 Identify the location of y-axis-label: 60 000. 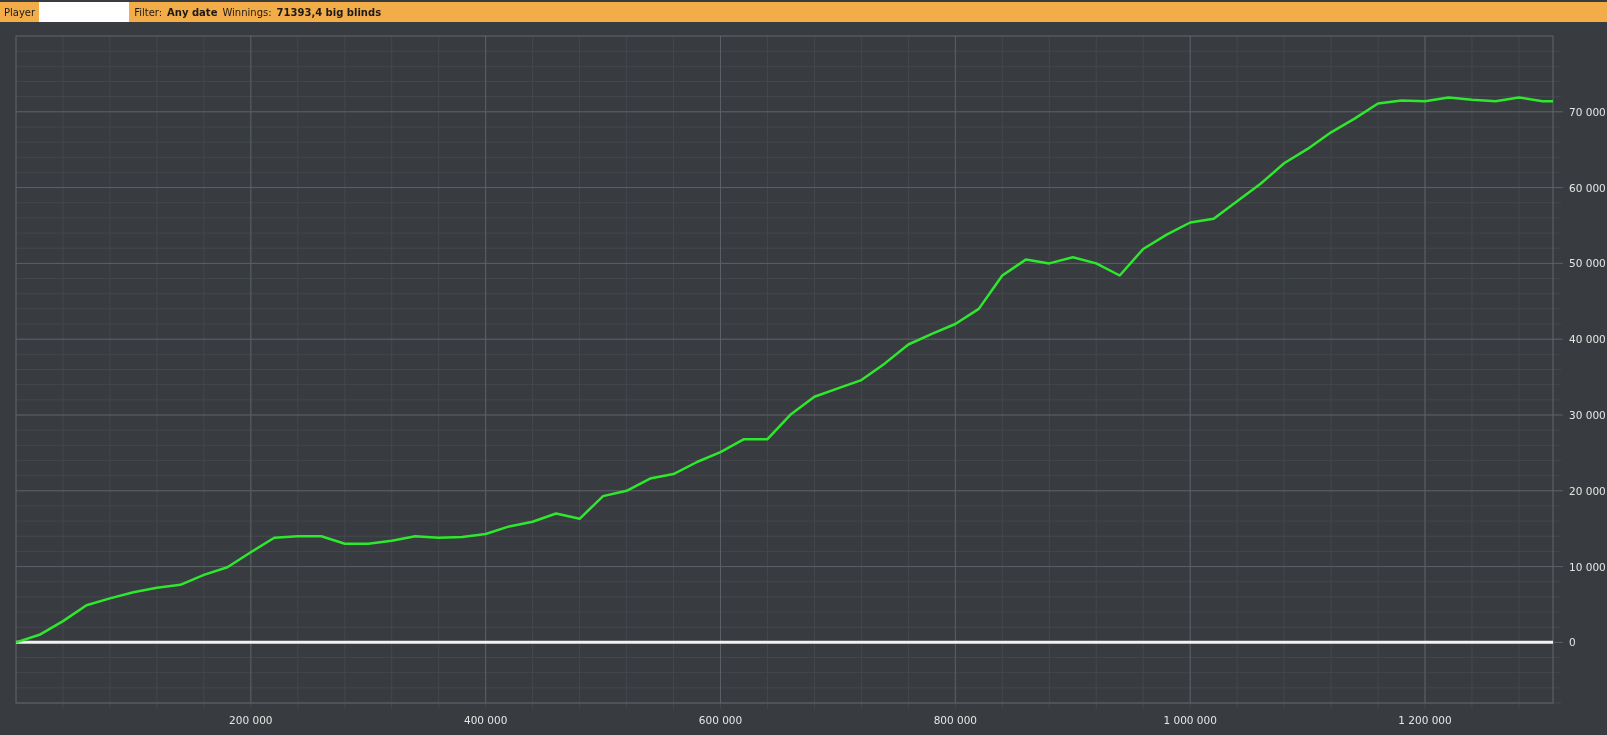
(1587, 187).